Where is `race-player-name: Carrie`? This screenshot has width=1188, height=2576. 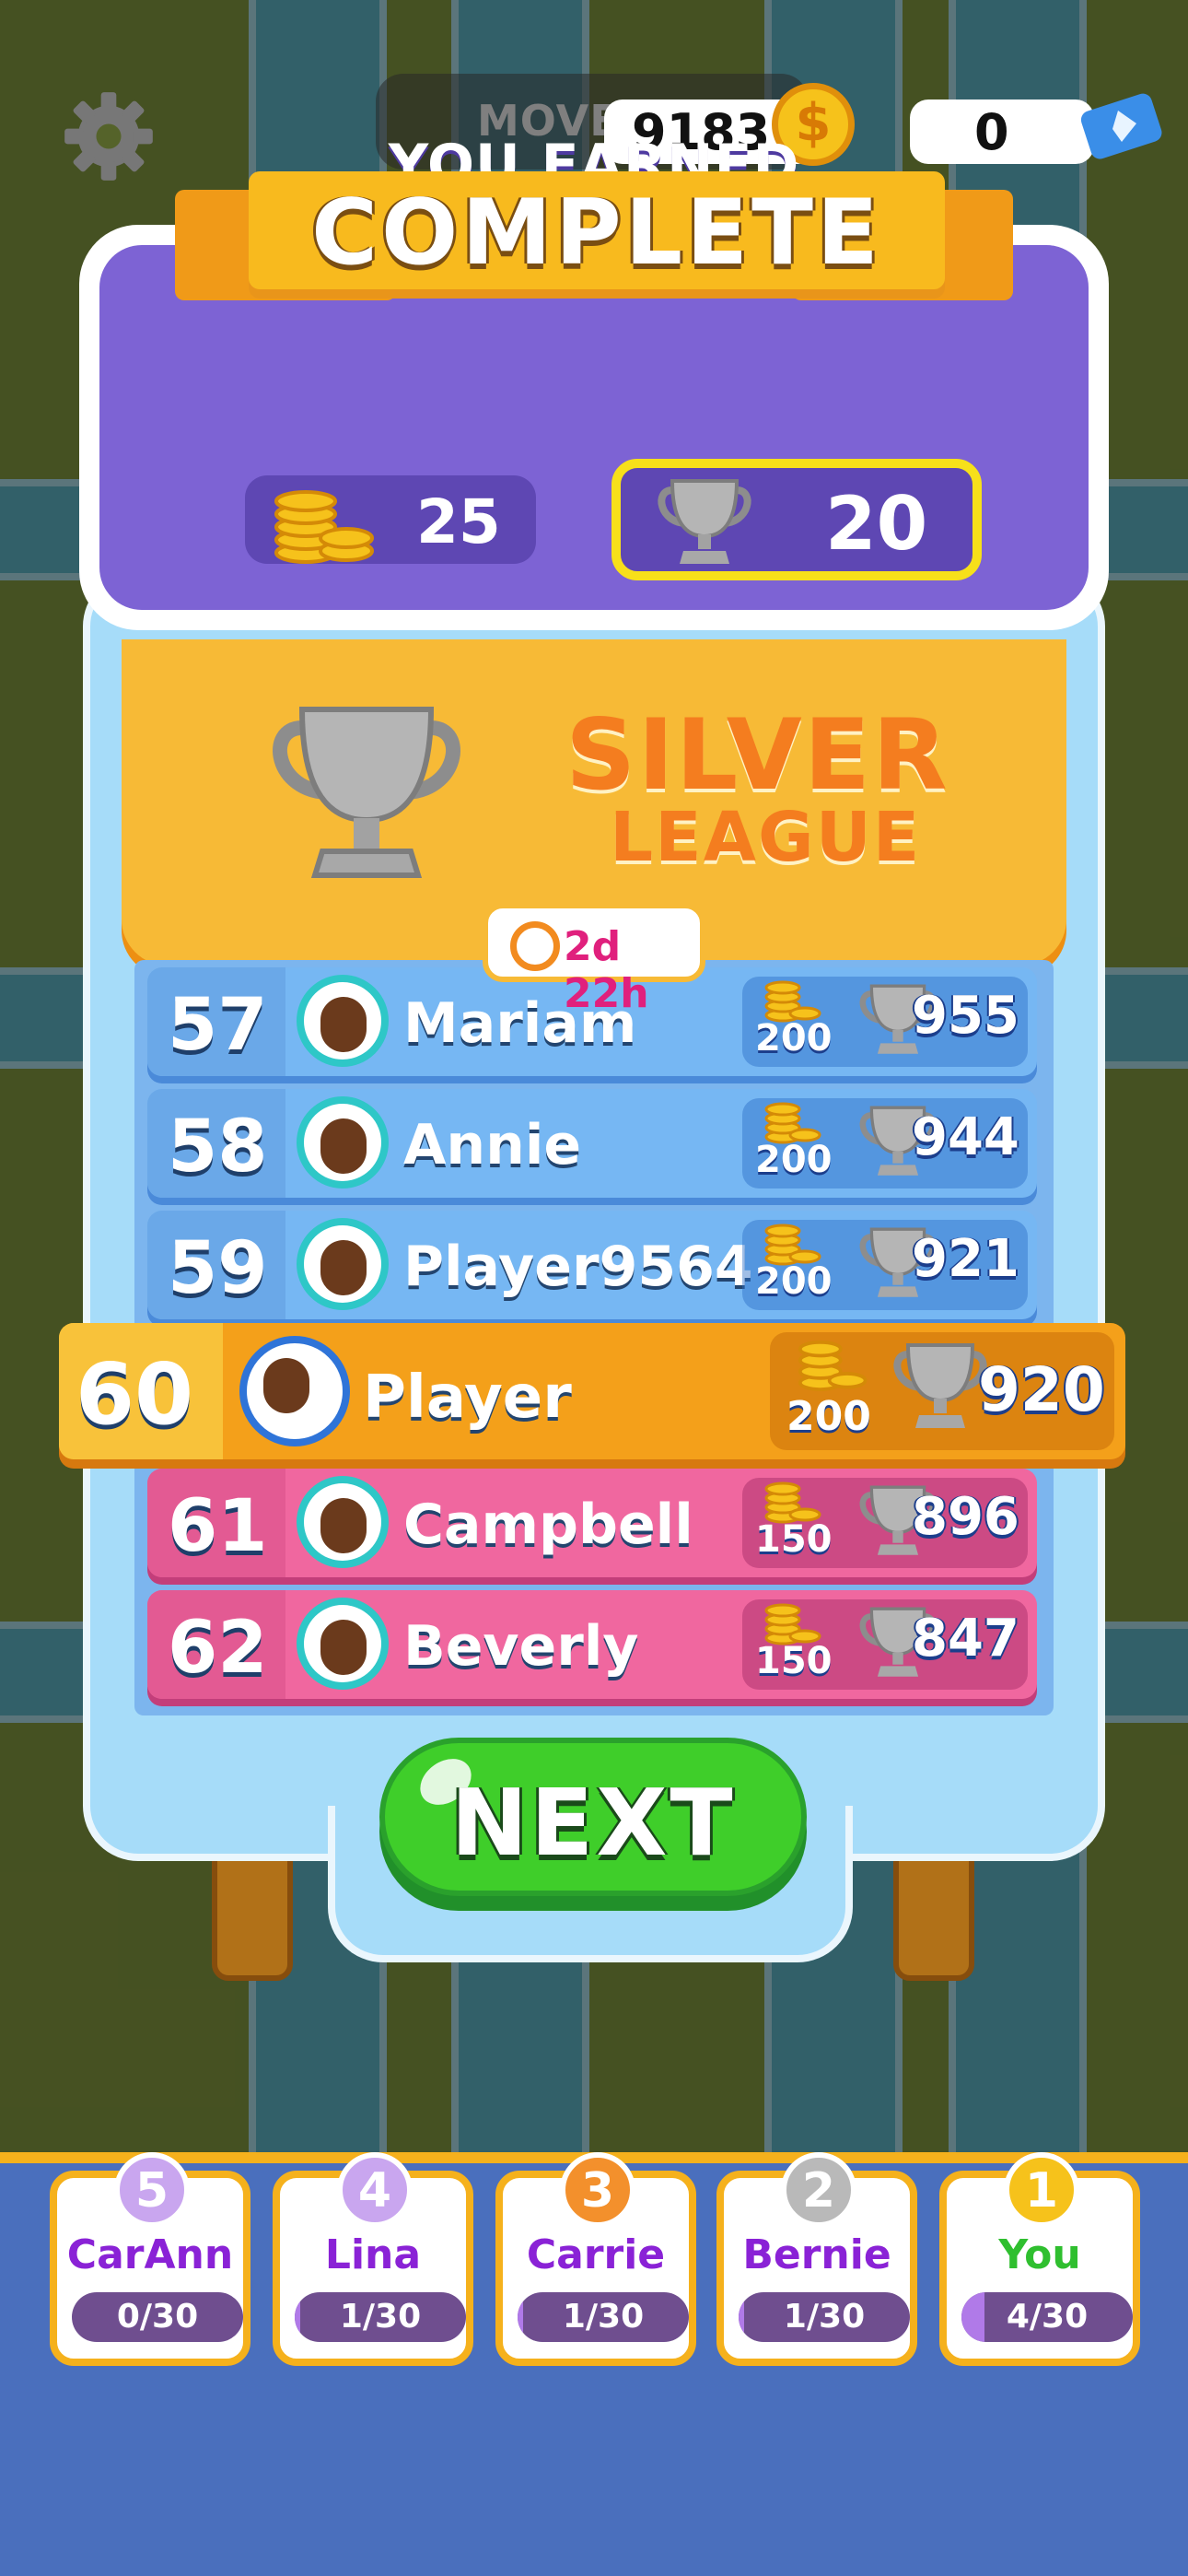 race-player-name: Carrie is located at coordinates (596, 2254).